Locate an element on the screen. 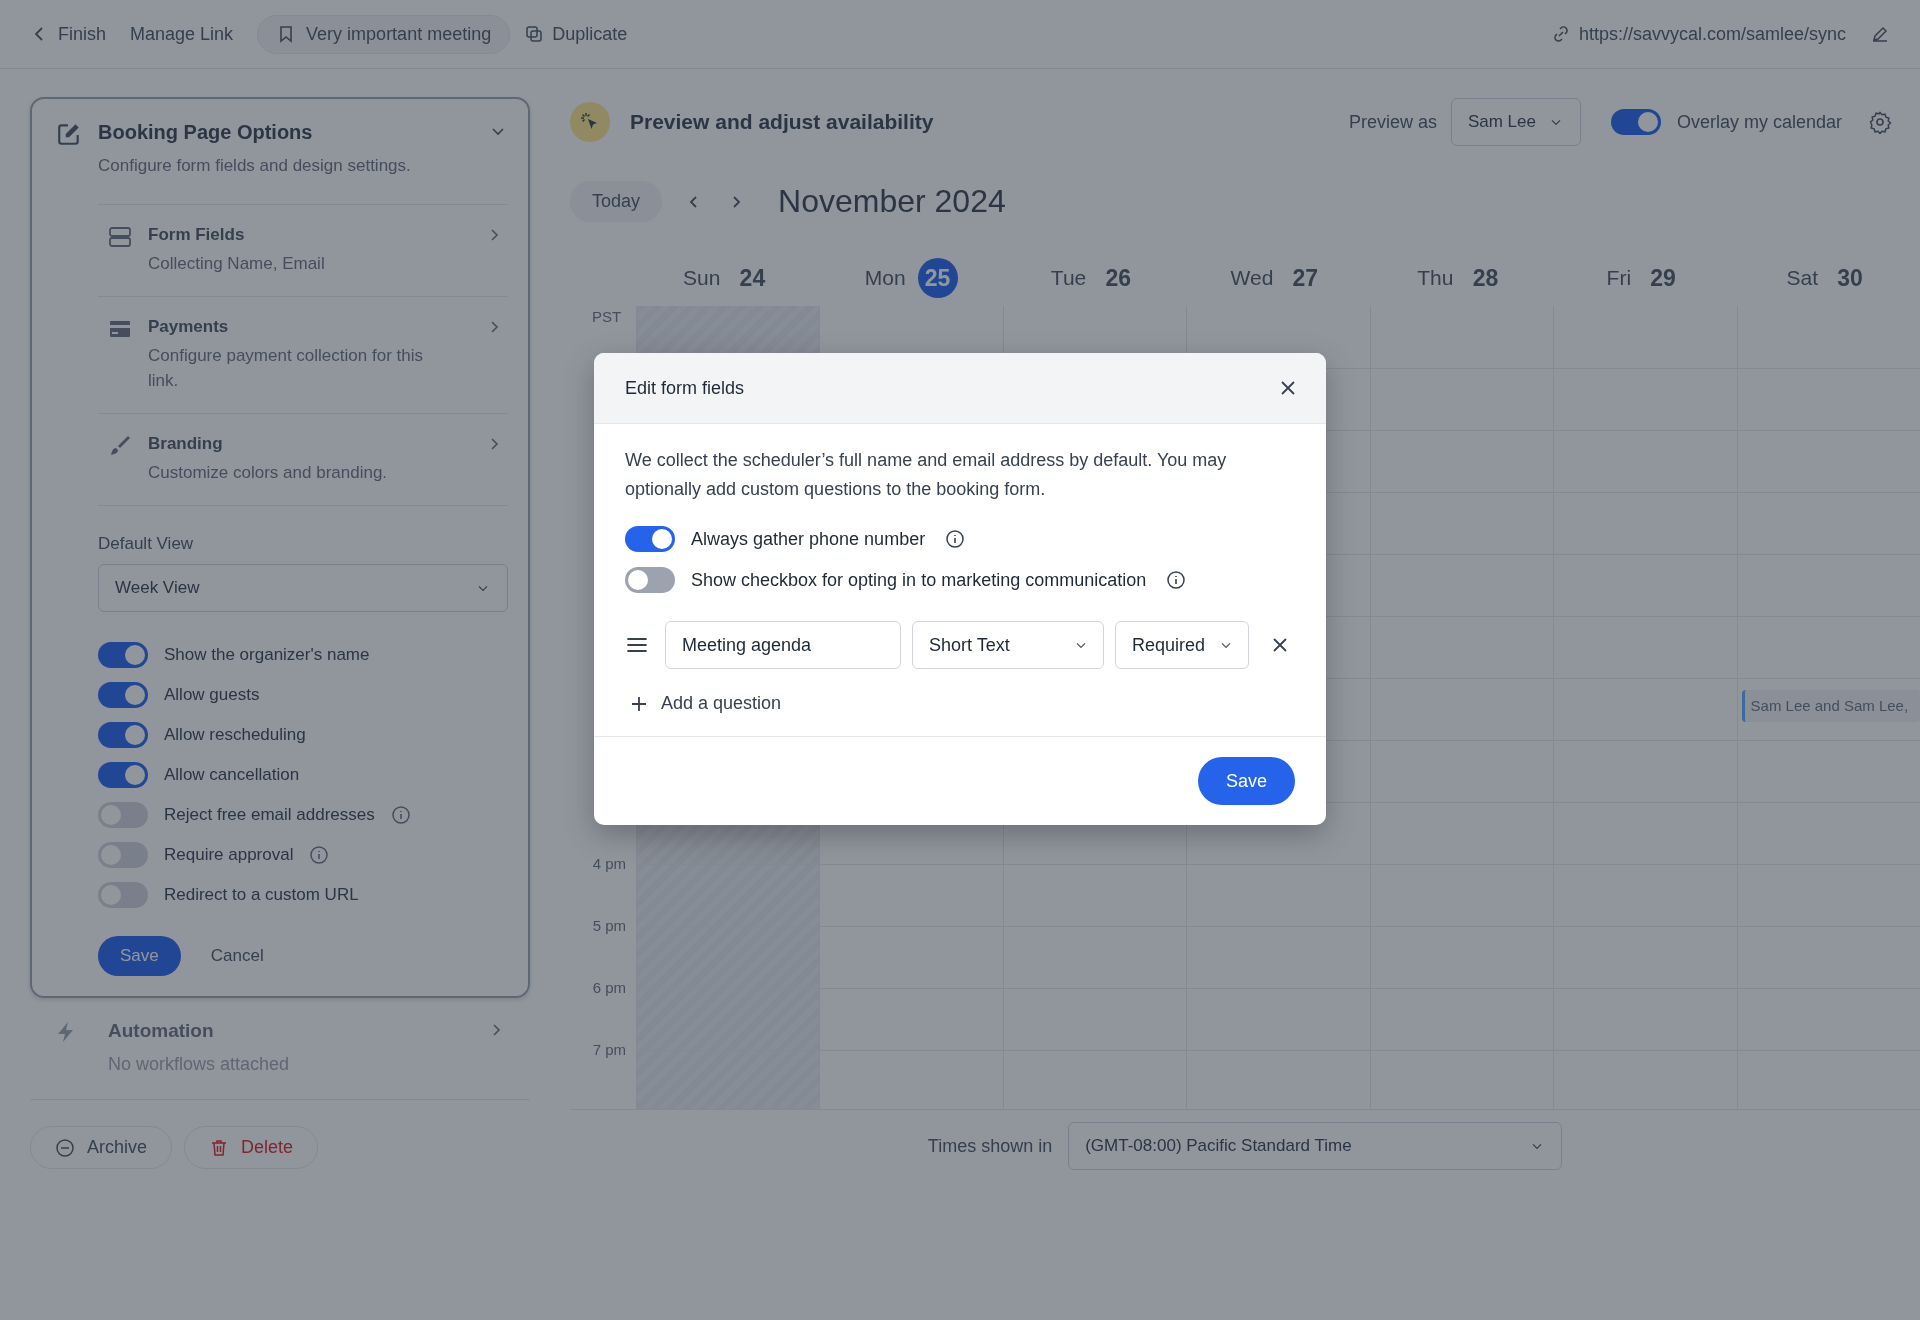 The height and width of the screenshot is (1320, 1920). finish-link: Finish is located at coordinates (73, 34).